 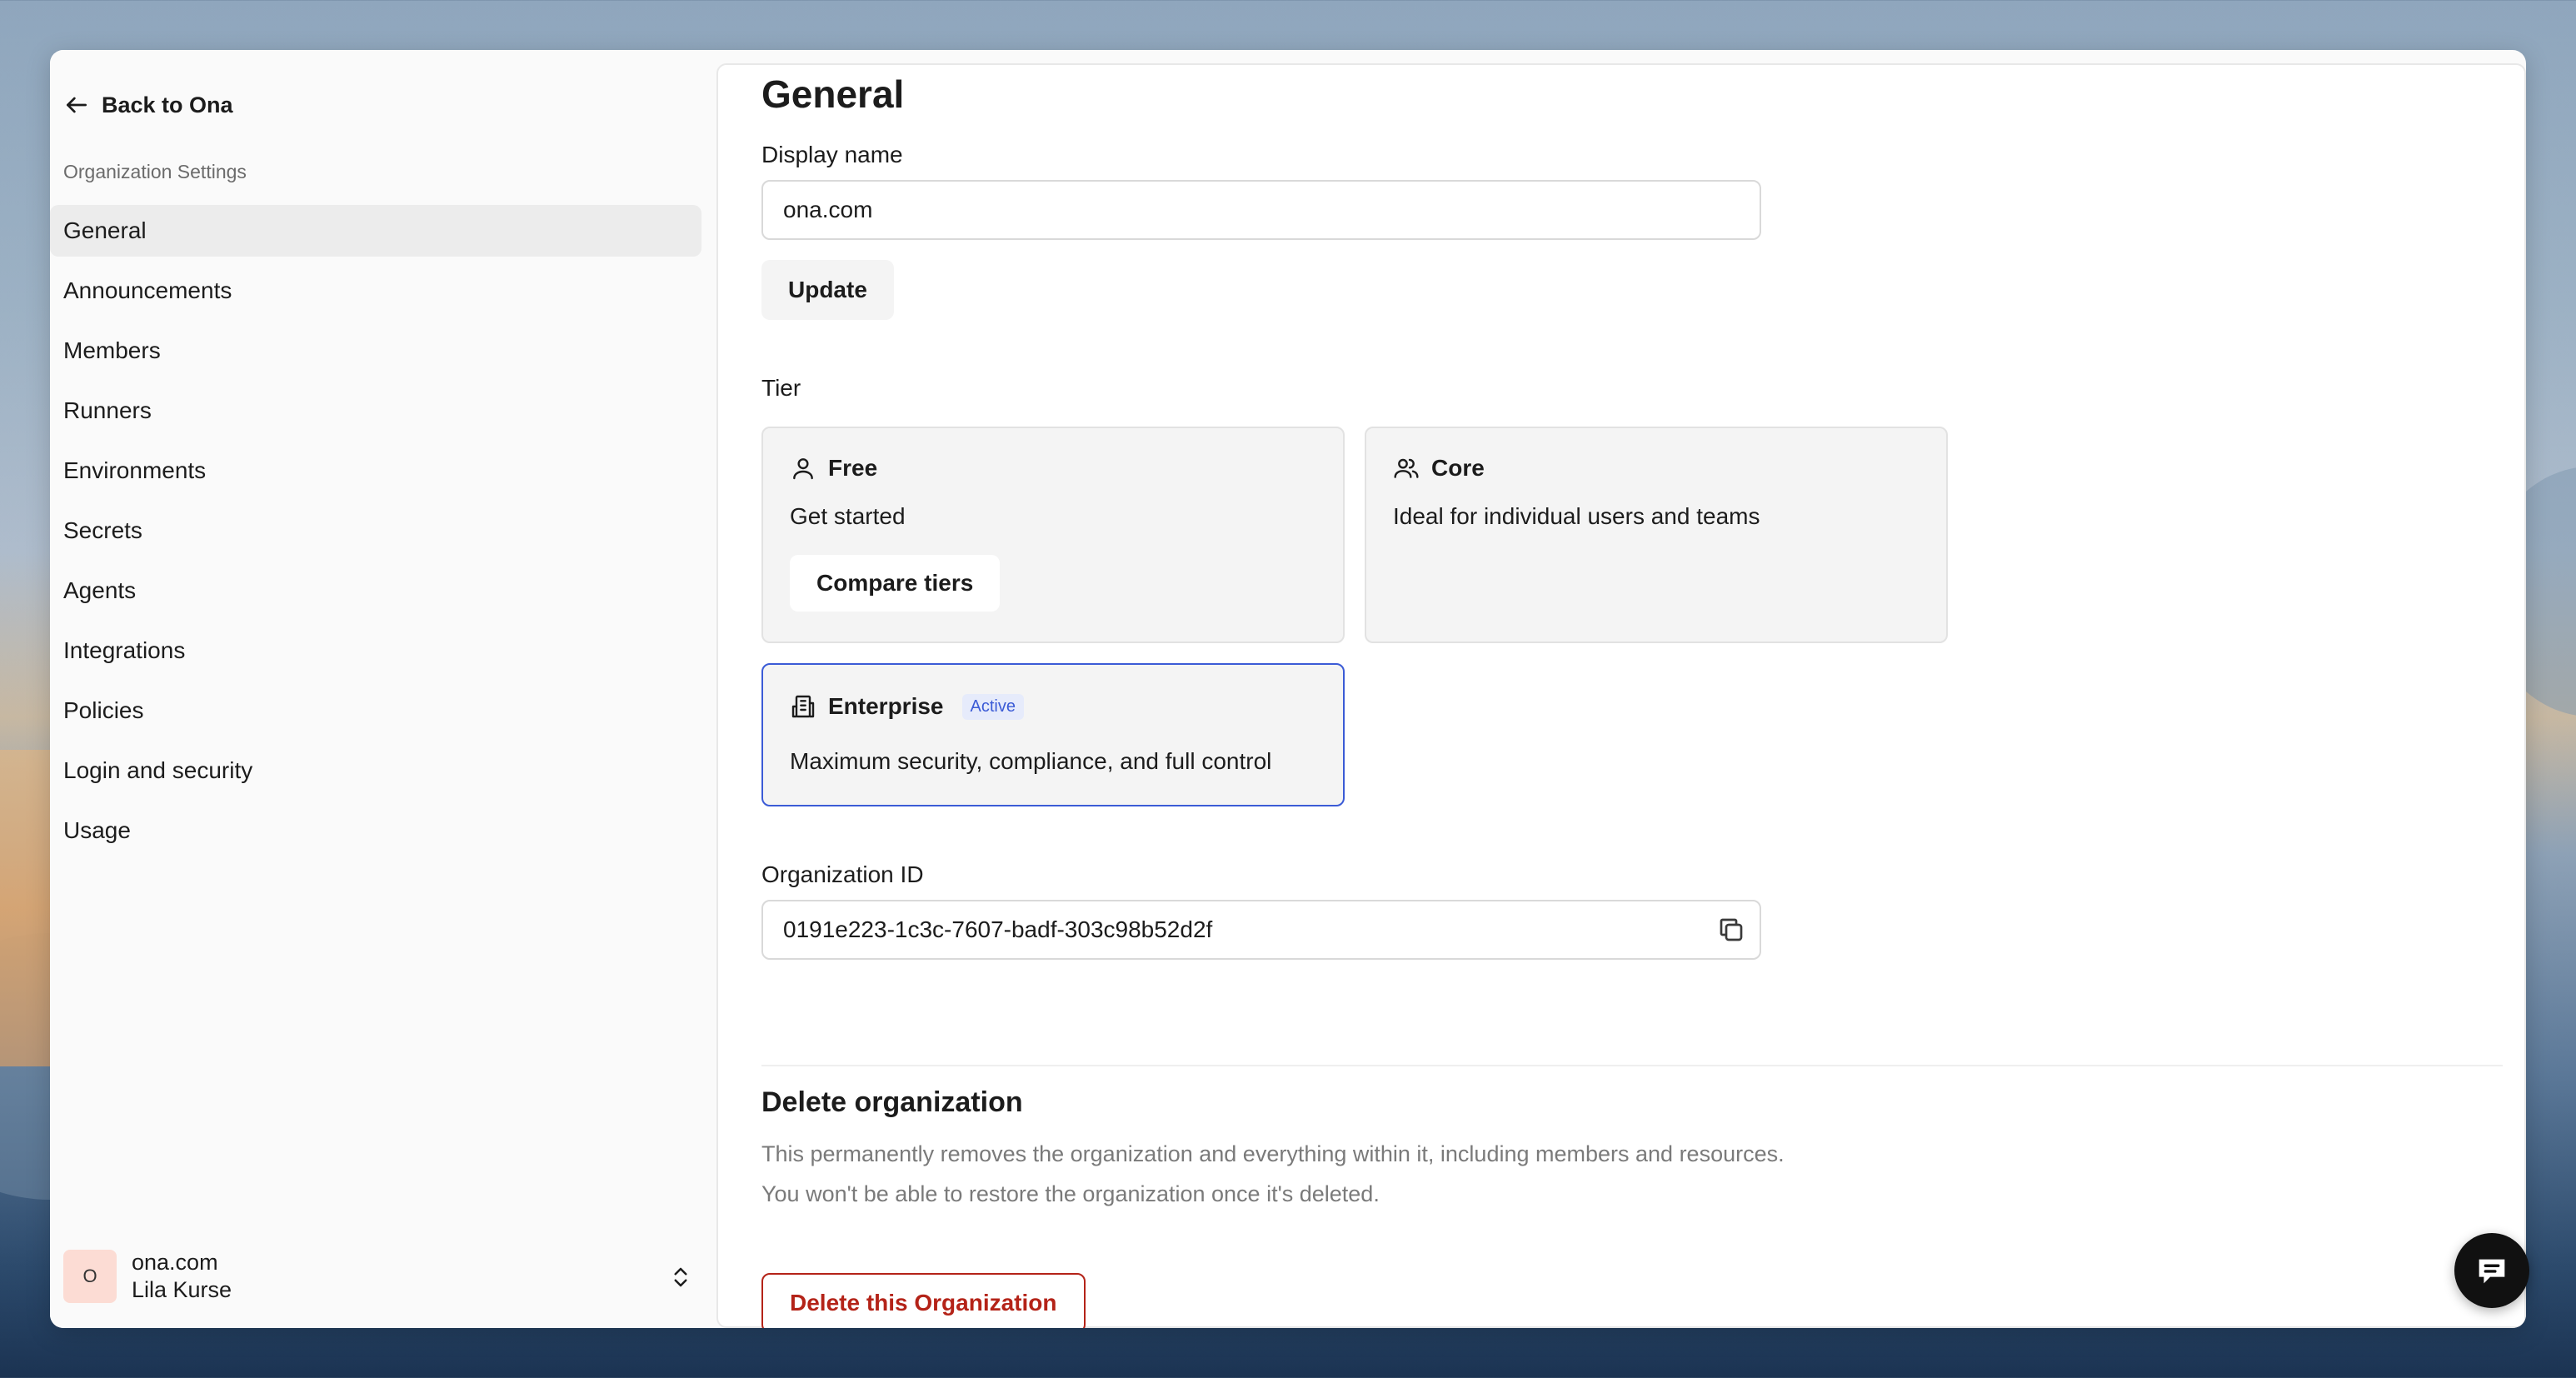 What do you see at coordinates (848, 516) in the screenshot?
I see `tier-description: Get started` at bounding box center [848, 516].